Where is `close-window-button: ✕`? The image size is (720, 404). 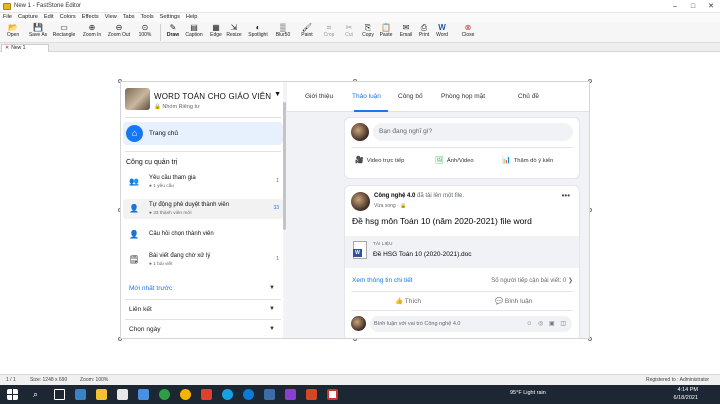 close-window-button: ✕ is located at coordinates (711, 6).